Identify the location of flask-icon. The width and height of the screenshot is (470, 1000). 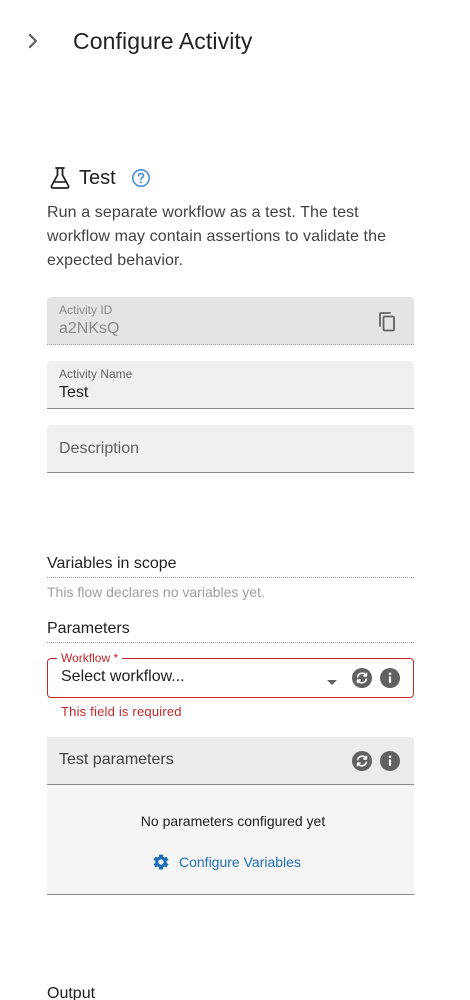
(60, 178).